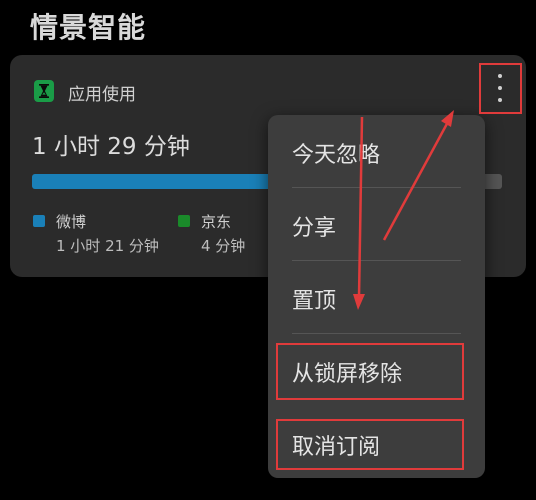 The image size is (536, 500). Describe the element at coordinates (111, 147) in the screenshot. I see `total-usage-time: 1 小时 29 分钟` at that location.